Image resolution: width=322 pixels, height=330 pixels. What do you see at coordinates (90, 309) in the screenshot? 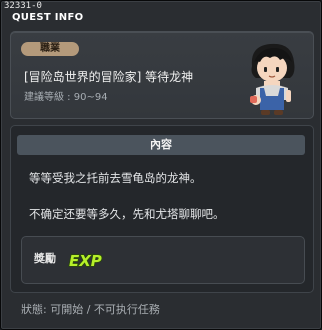
I see `quest-status: 狀態: 可開始 / 不可执行任務` at bounding box center [90, 309].